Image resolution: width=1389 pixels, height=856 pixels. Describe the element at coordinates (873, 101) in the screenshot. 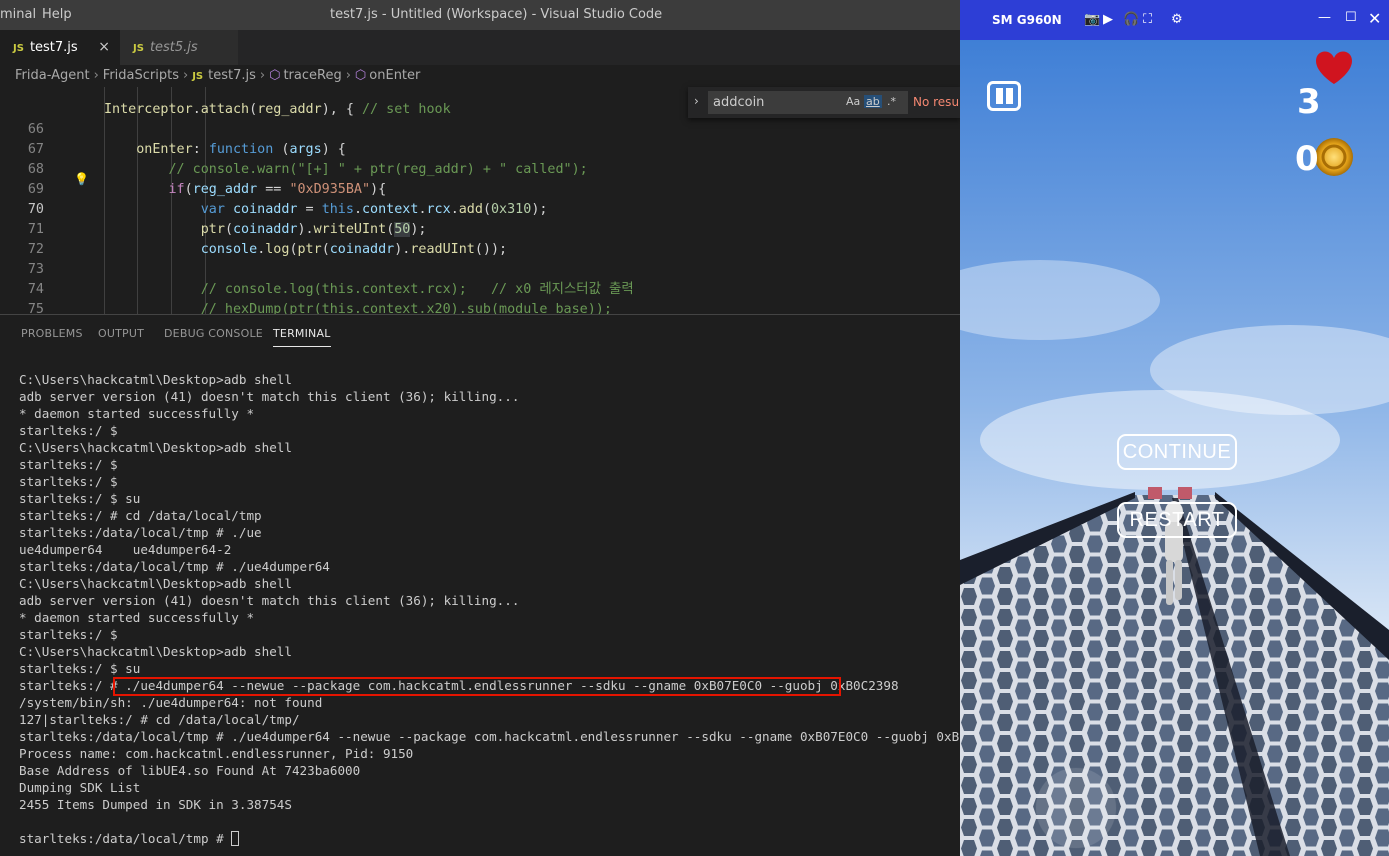

I see `whole-word-toggle: ab` at that location.